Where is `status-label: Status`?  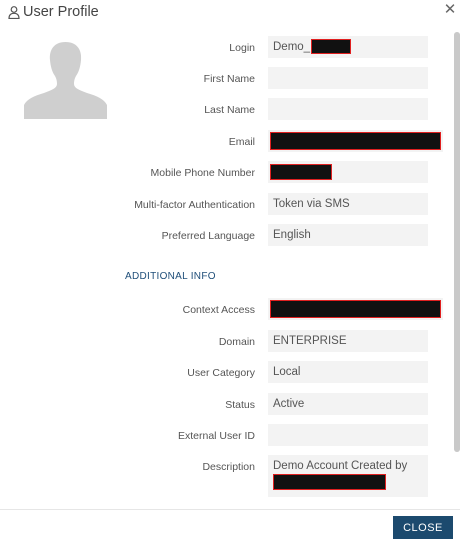 status-label: Status is located at coordinates (240, 405).